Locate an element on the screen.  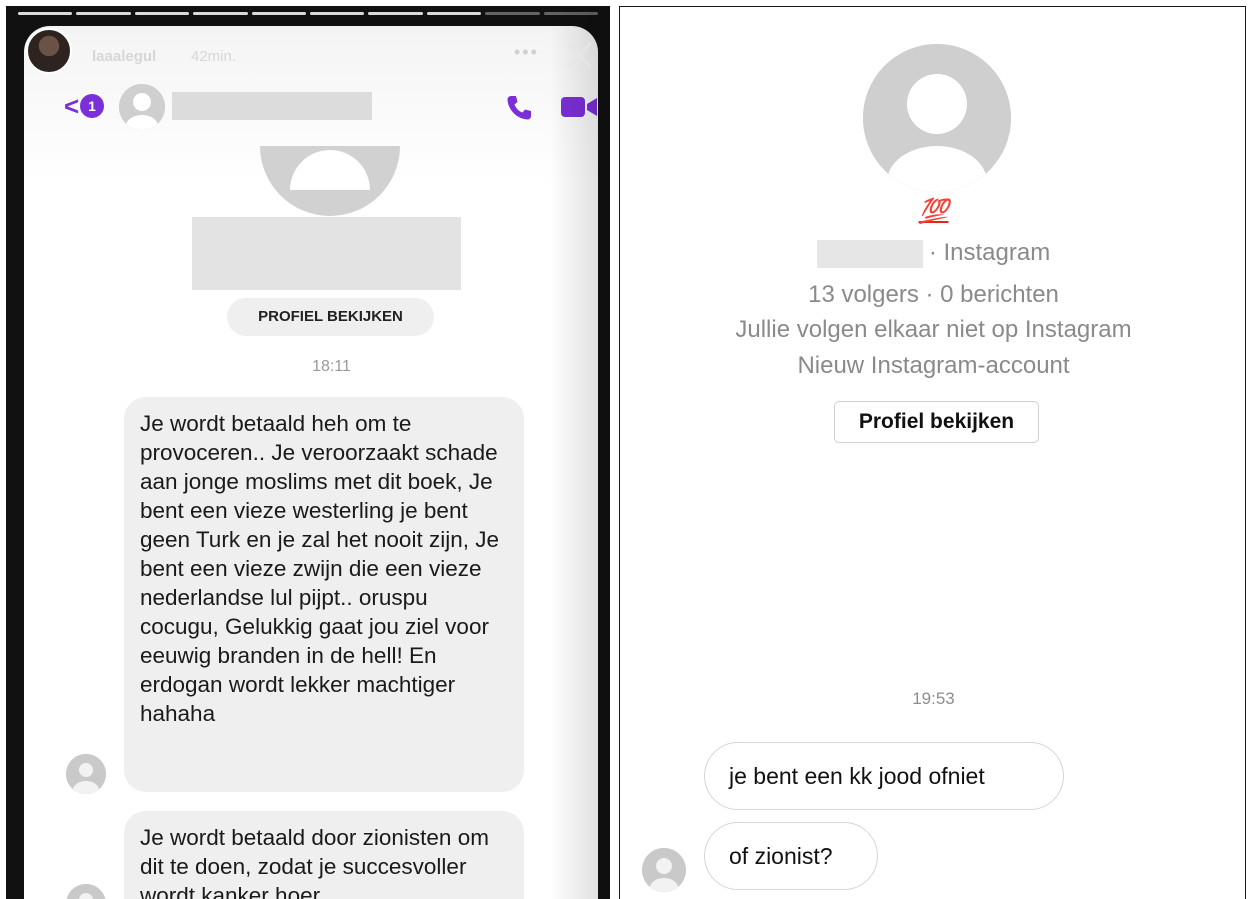
story-progress-bars is located at coordinates (308, 13).